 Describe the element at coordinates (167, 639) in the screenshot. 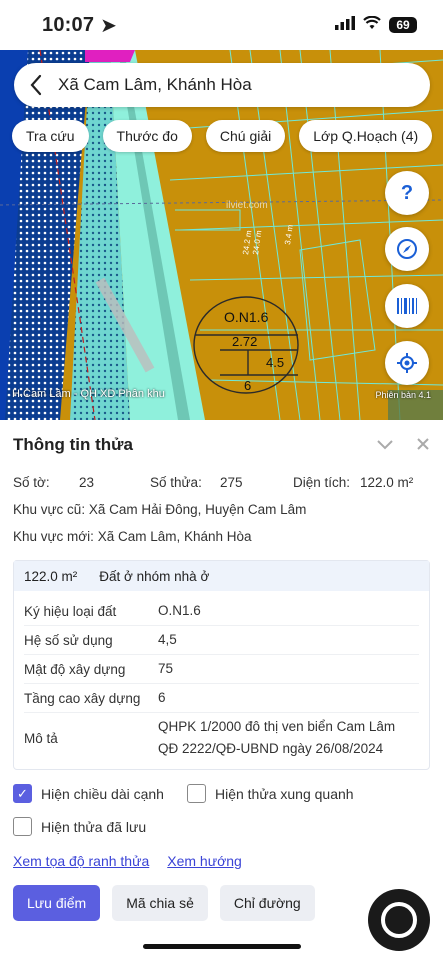

I see `detail-value: 4,5` at that location.